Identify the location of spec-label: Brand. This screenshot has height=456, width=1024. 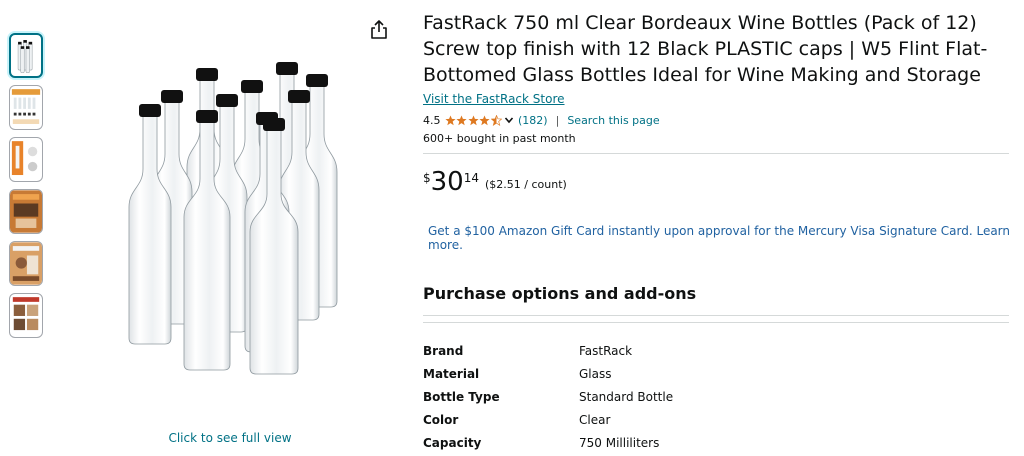
(443, 350).